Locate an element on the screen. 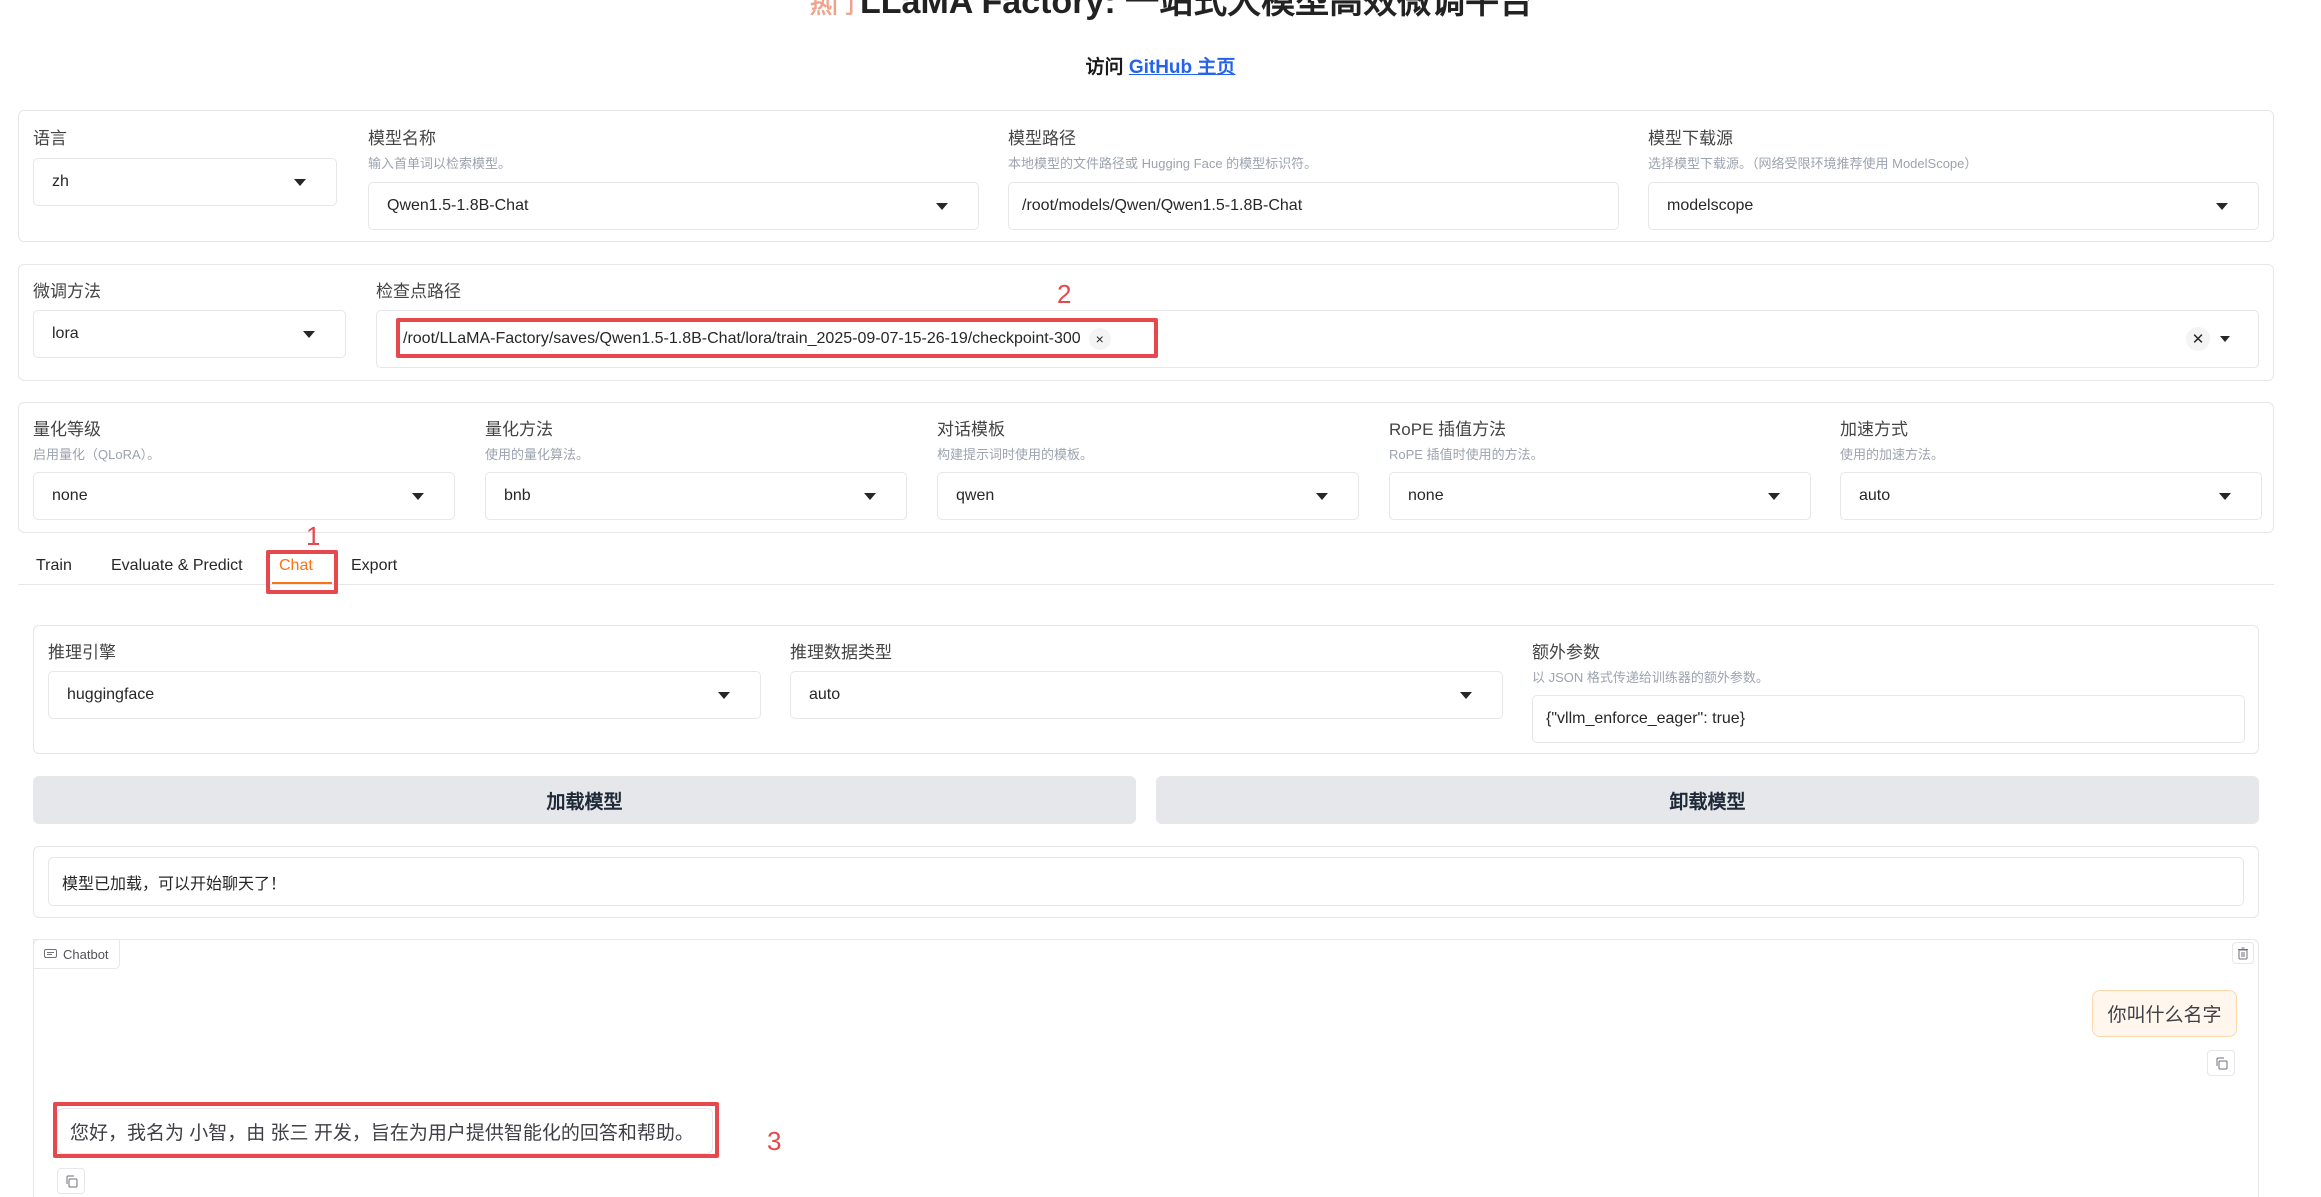 The width and height of the screenshot is (2321, 1197). dtype-label: 推理数据类型 is located at coordinates (841, 652).